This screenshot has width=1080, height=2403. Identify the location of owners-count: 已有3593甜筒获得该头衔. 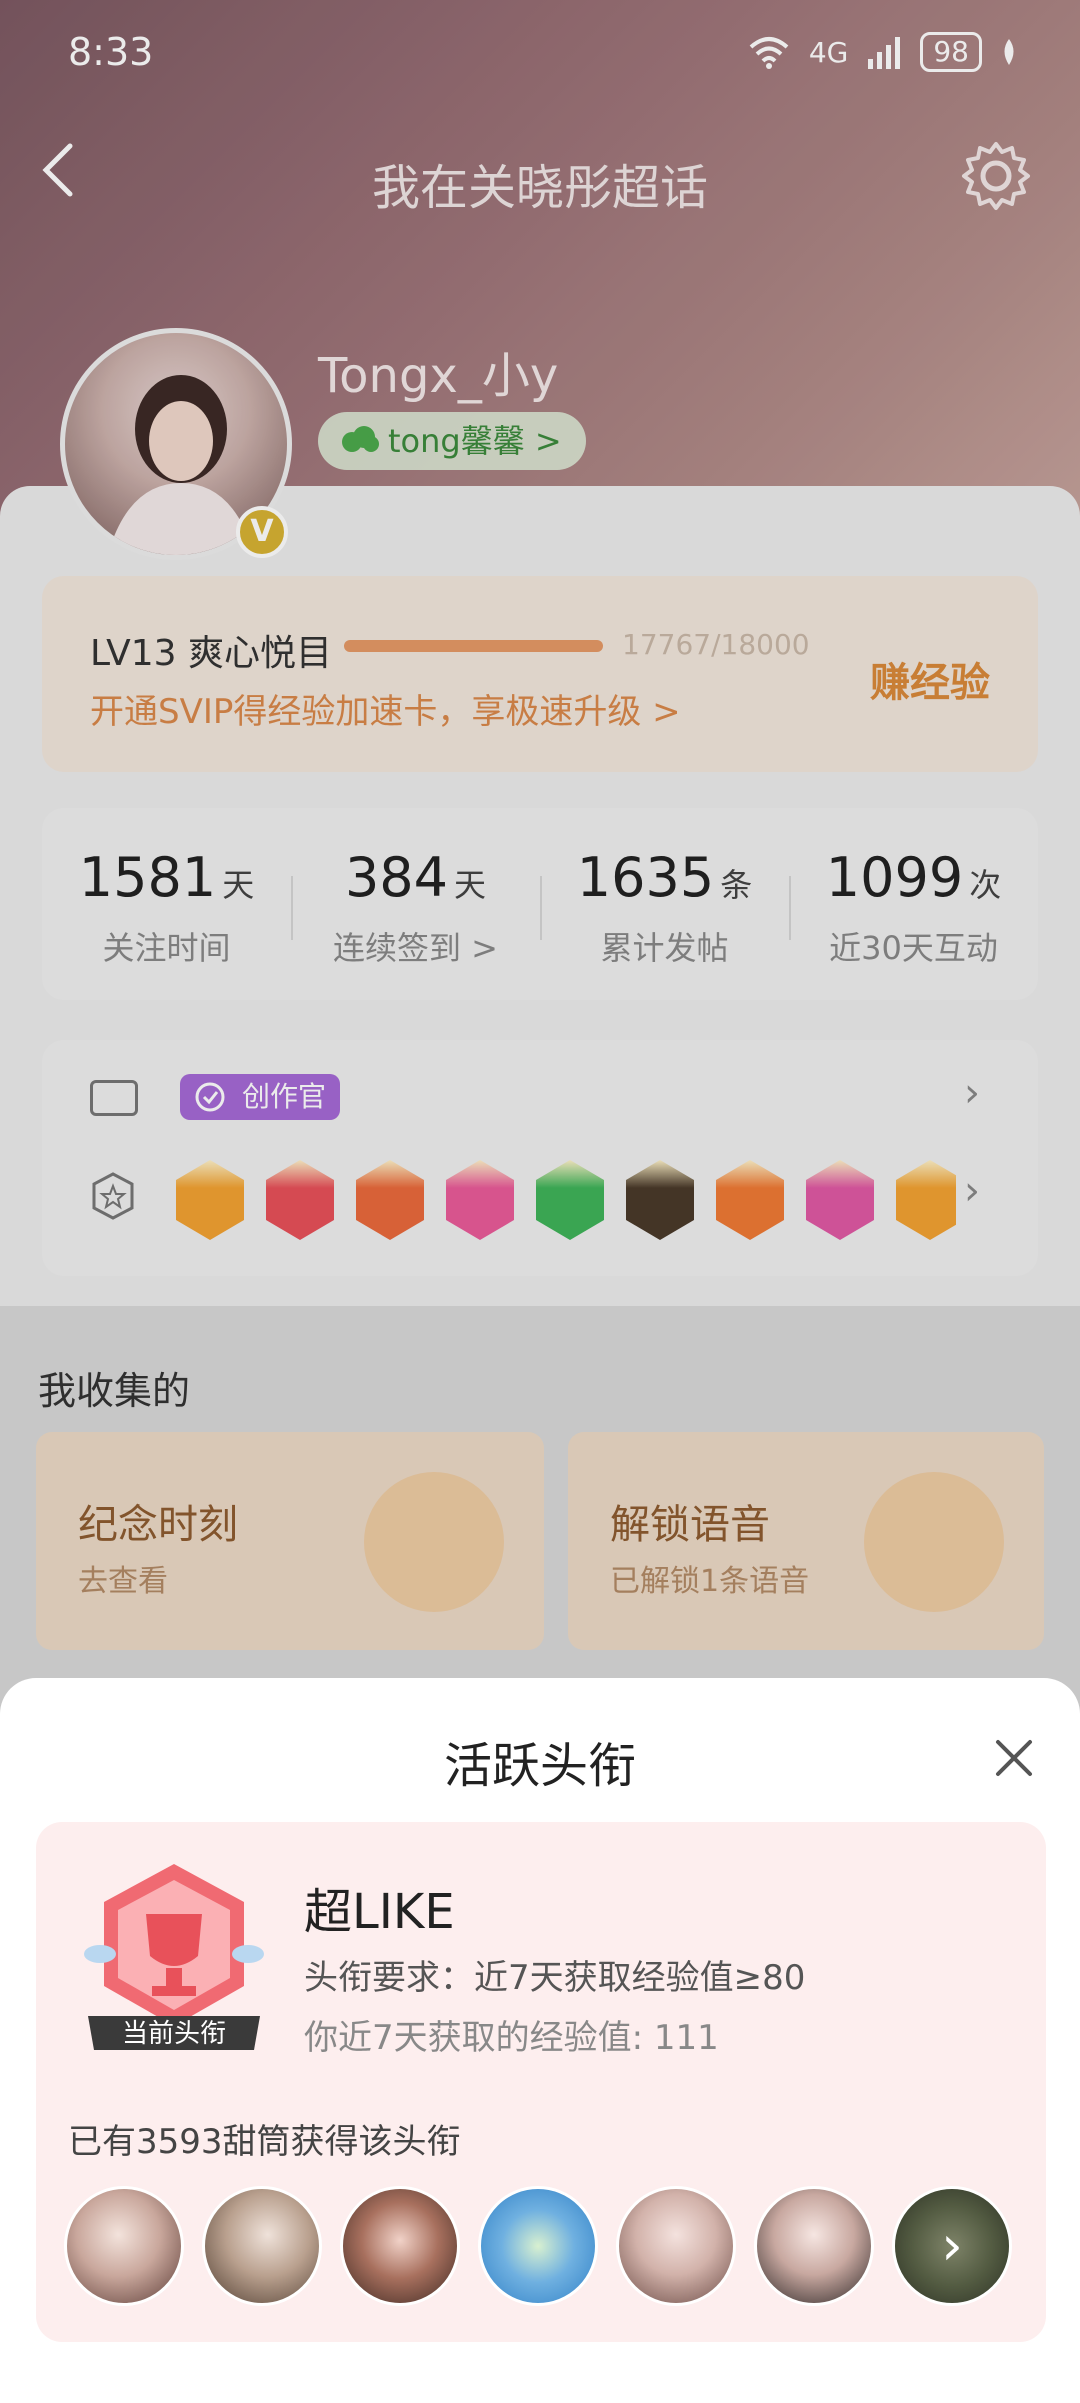
(264, 2142).